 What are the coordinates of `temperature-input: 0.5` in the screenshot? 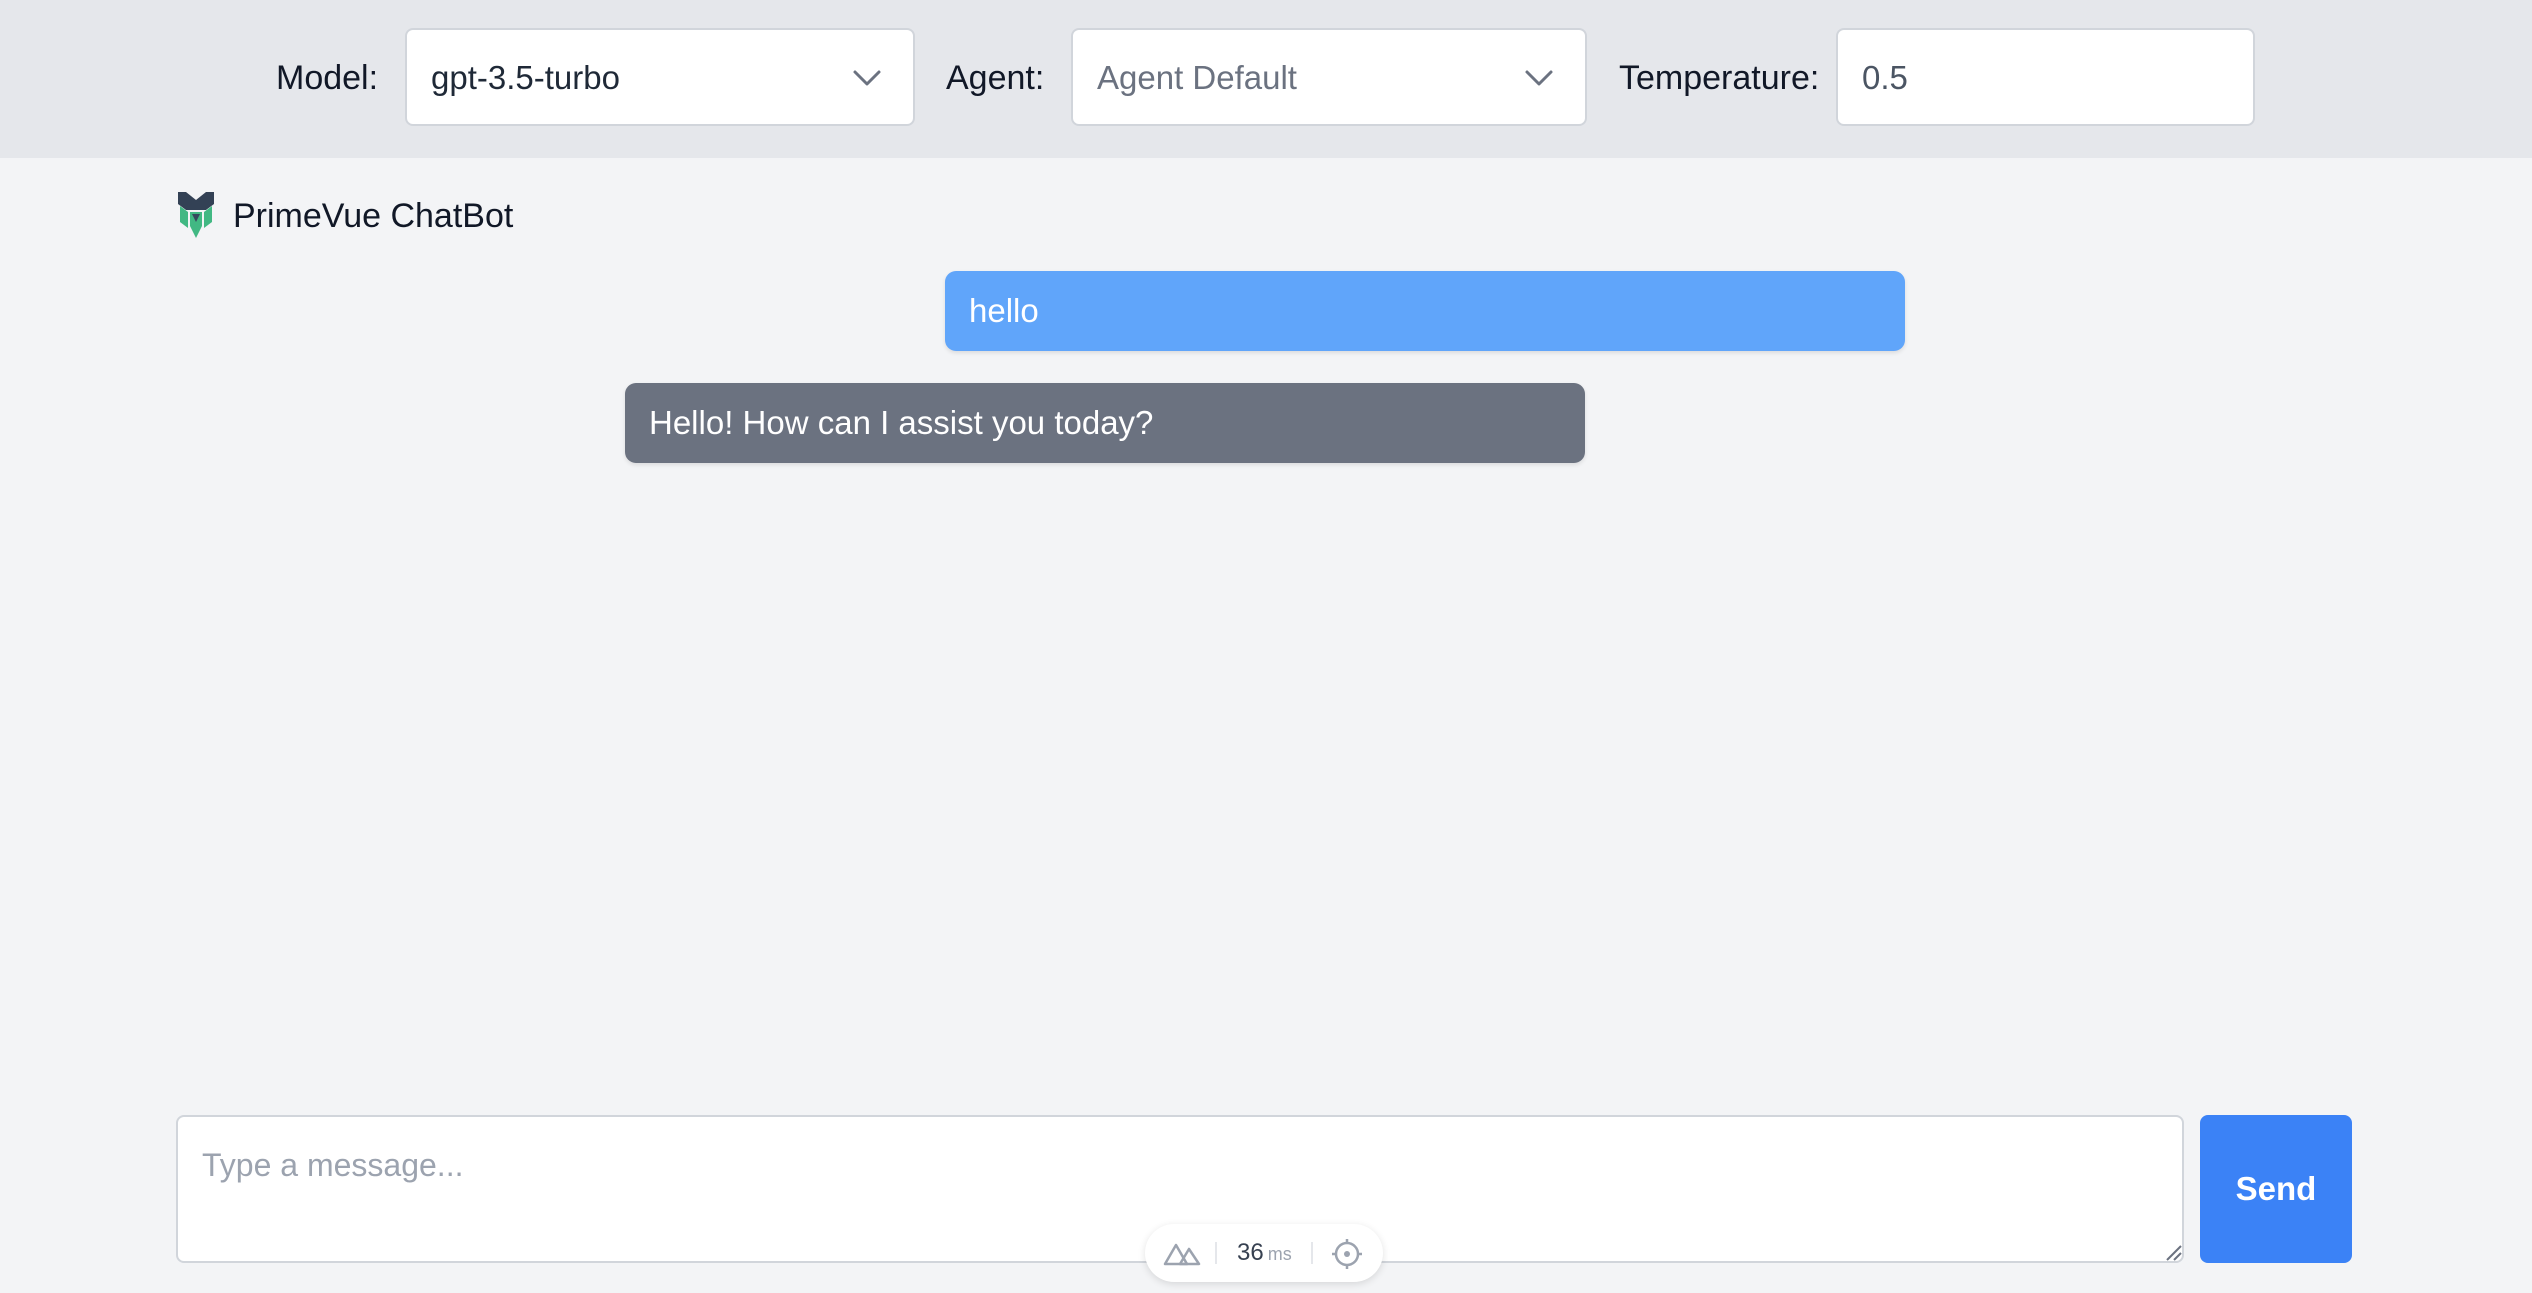 It's located at (2045, 77).